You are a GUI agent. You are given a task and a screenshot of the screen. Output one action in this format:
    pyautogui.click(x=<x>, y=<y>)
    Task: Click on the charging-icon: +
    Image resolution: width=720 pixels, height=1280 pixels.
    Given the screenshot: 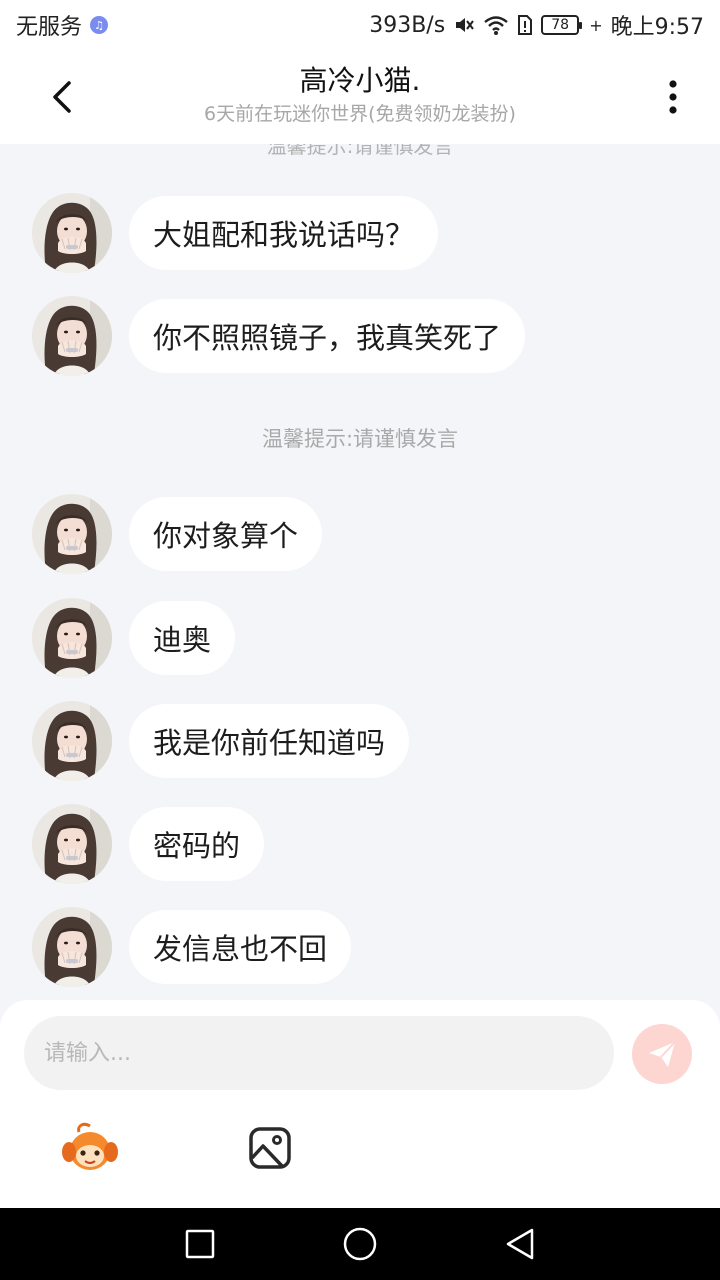 What is the action you would take?
    pyautogui.click(x=596, y=25)
    